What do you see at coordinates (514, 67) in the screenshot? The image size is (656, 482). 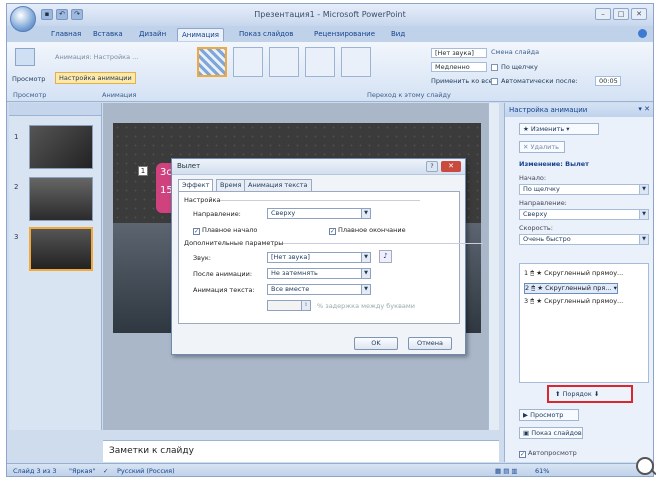 I see `on-click-checkbox: По щелчку` at bounding box center [514, 67].